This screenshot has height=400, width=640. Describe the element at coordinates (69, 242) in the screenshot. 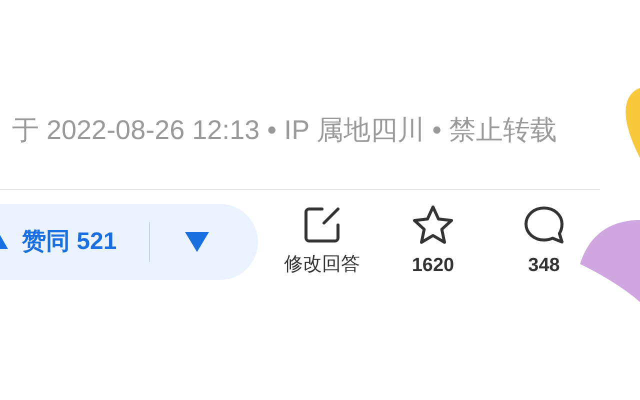

I see `upvote-button: 赞同 521` at that location.